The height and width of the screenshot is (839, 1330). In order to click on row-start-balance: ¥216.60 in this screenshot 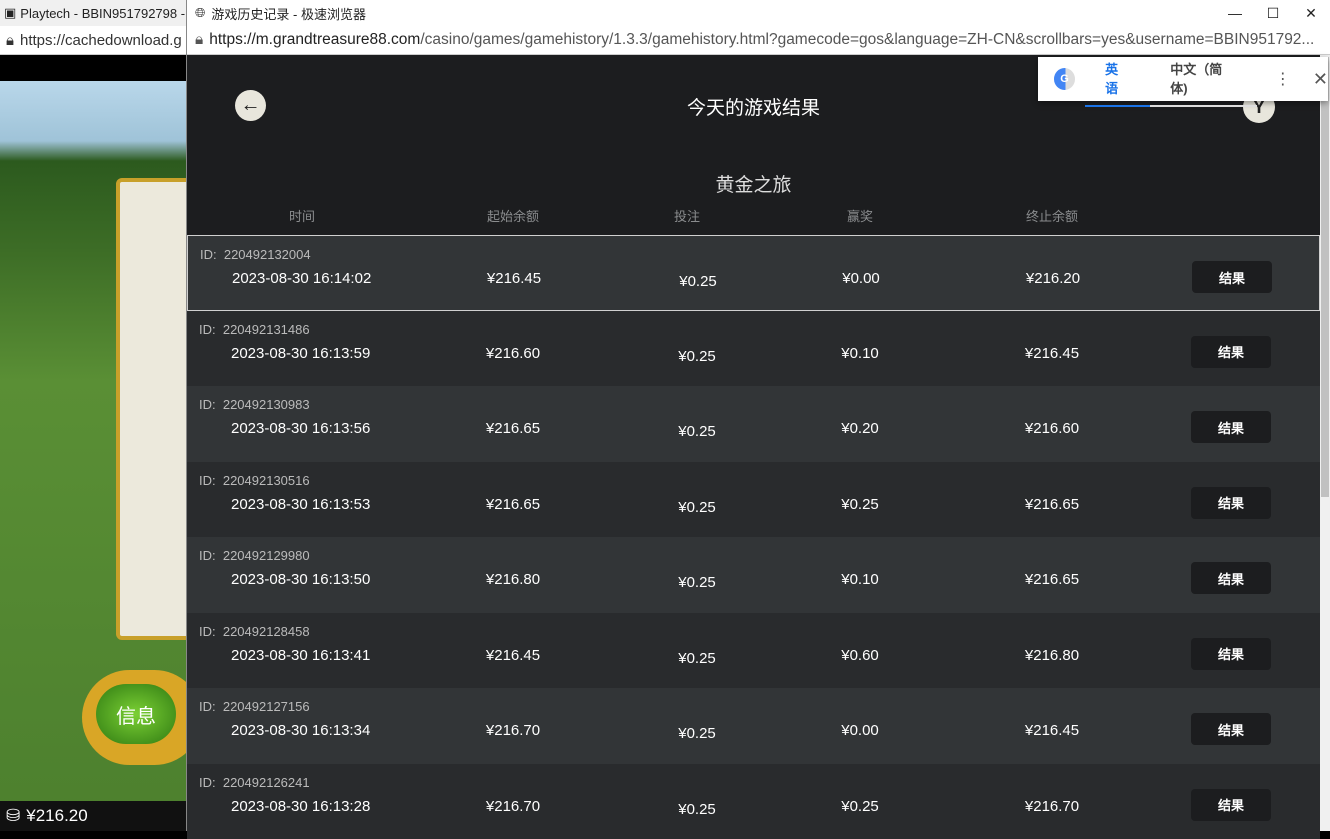, I will do `click(513, 353)`.